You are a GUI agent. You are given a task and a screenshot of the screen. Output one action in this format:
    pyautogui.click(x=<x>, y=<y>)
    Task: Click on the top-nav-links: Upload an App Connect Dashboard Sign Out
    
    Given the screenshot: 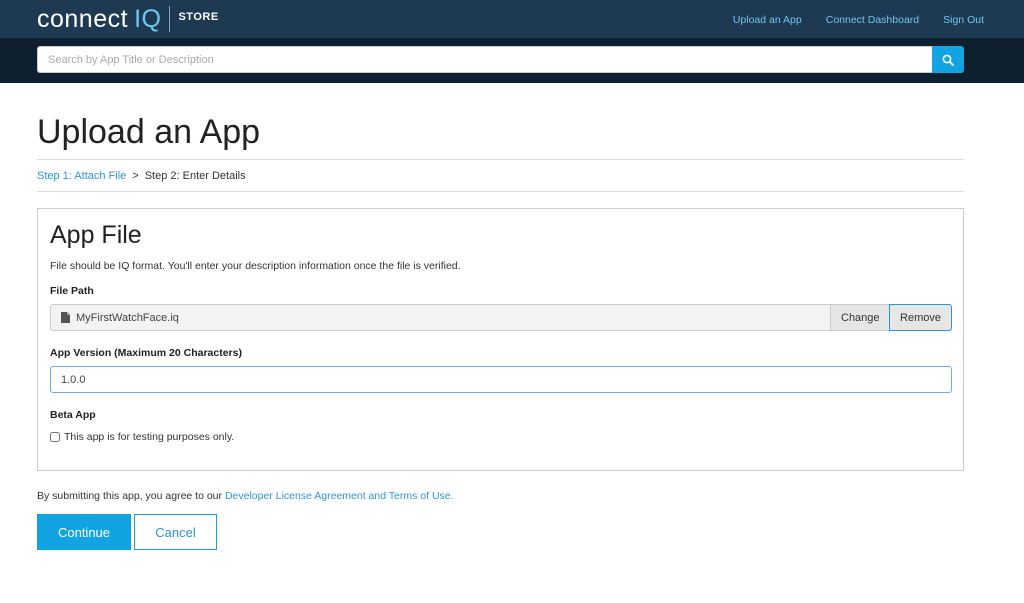 What is the action you would take?
    pyautogui.click(x=858, y=20)
    